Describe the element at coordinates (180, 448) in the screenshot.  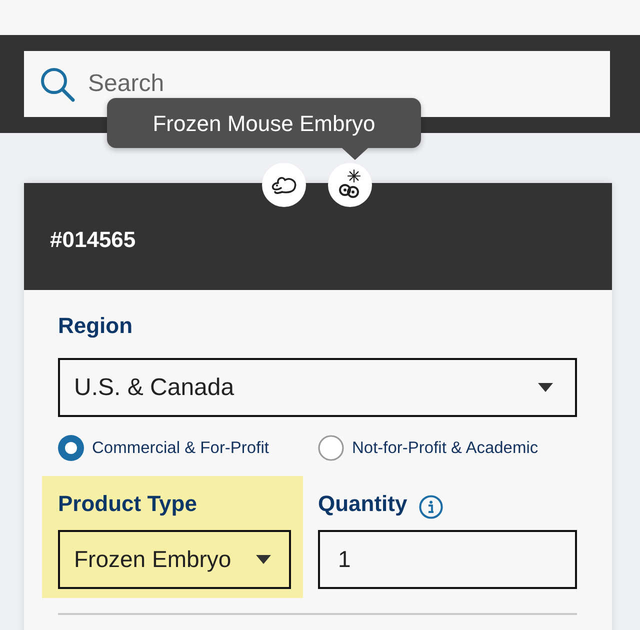
I see `radio-label: Commercial & For-Profit` at that location.